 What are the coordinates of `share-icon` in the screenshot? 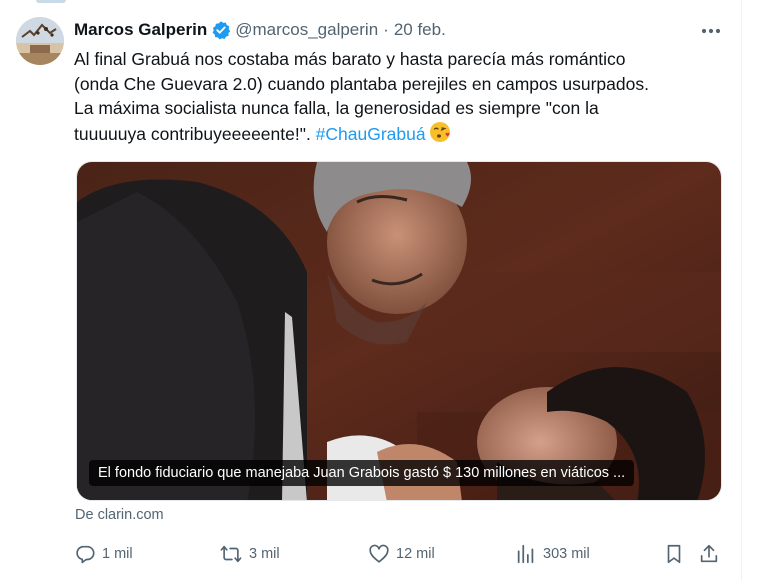 It's located at (709, 553).